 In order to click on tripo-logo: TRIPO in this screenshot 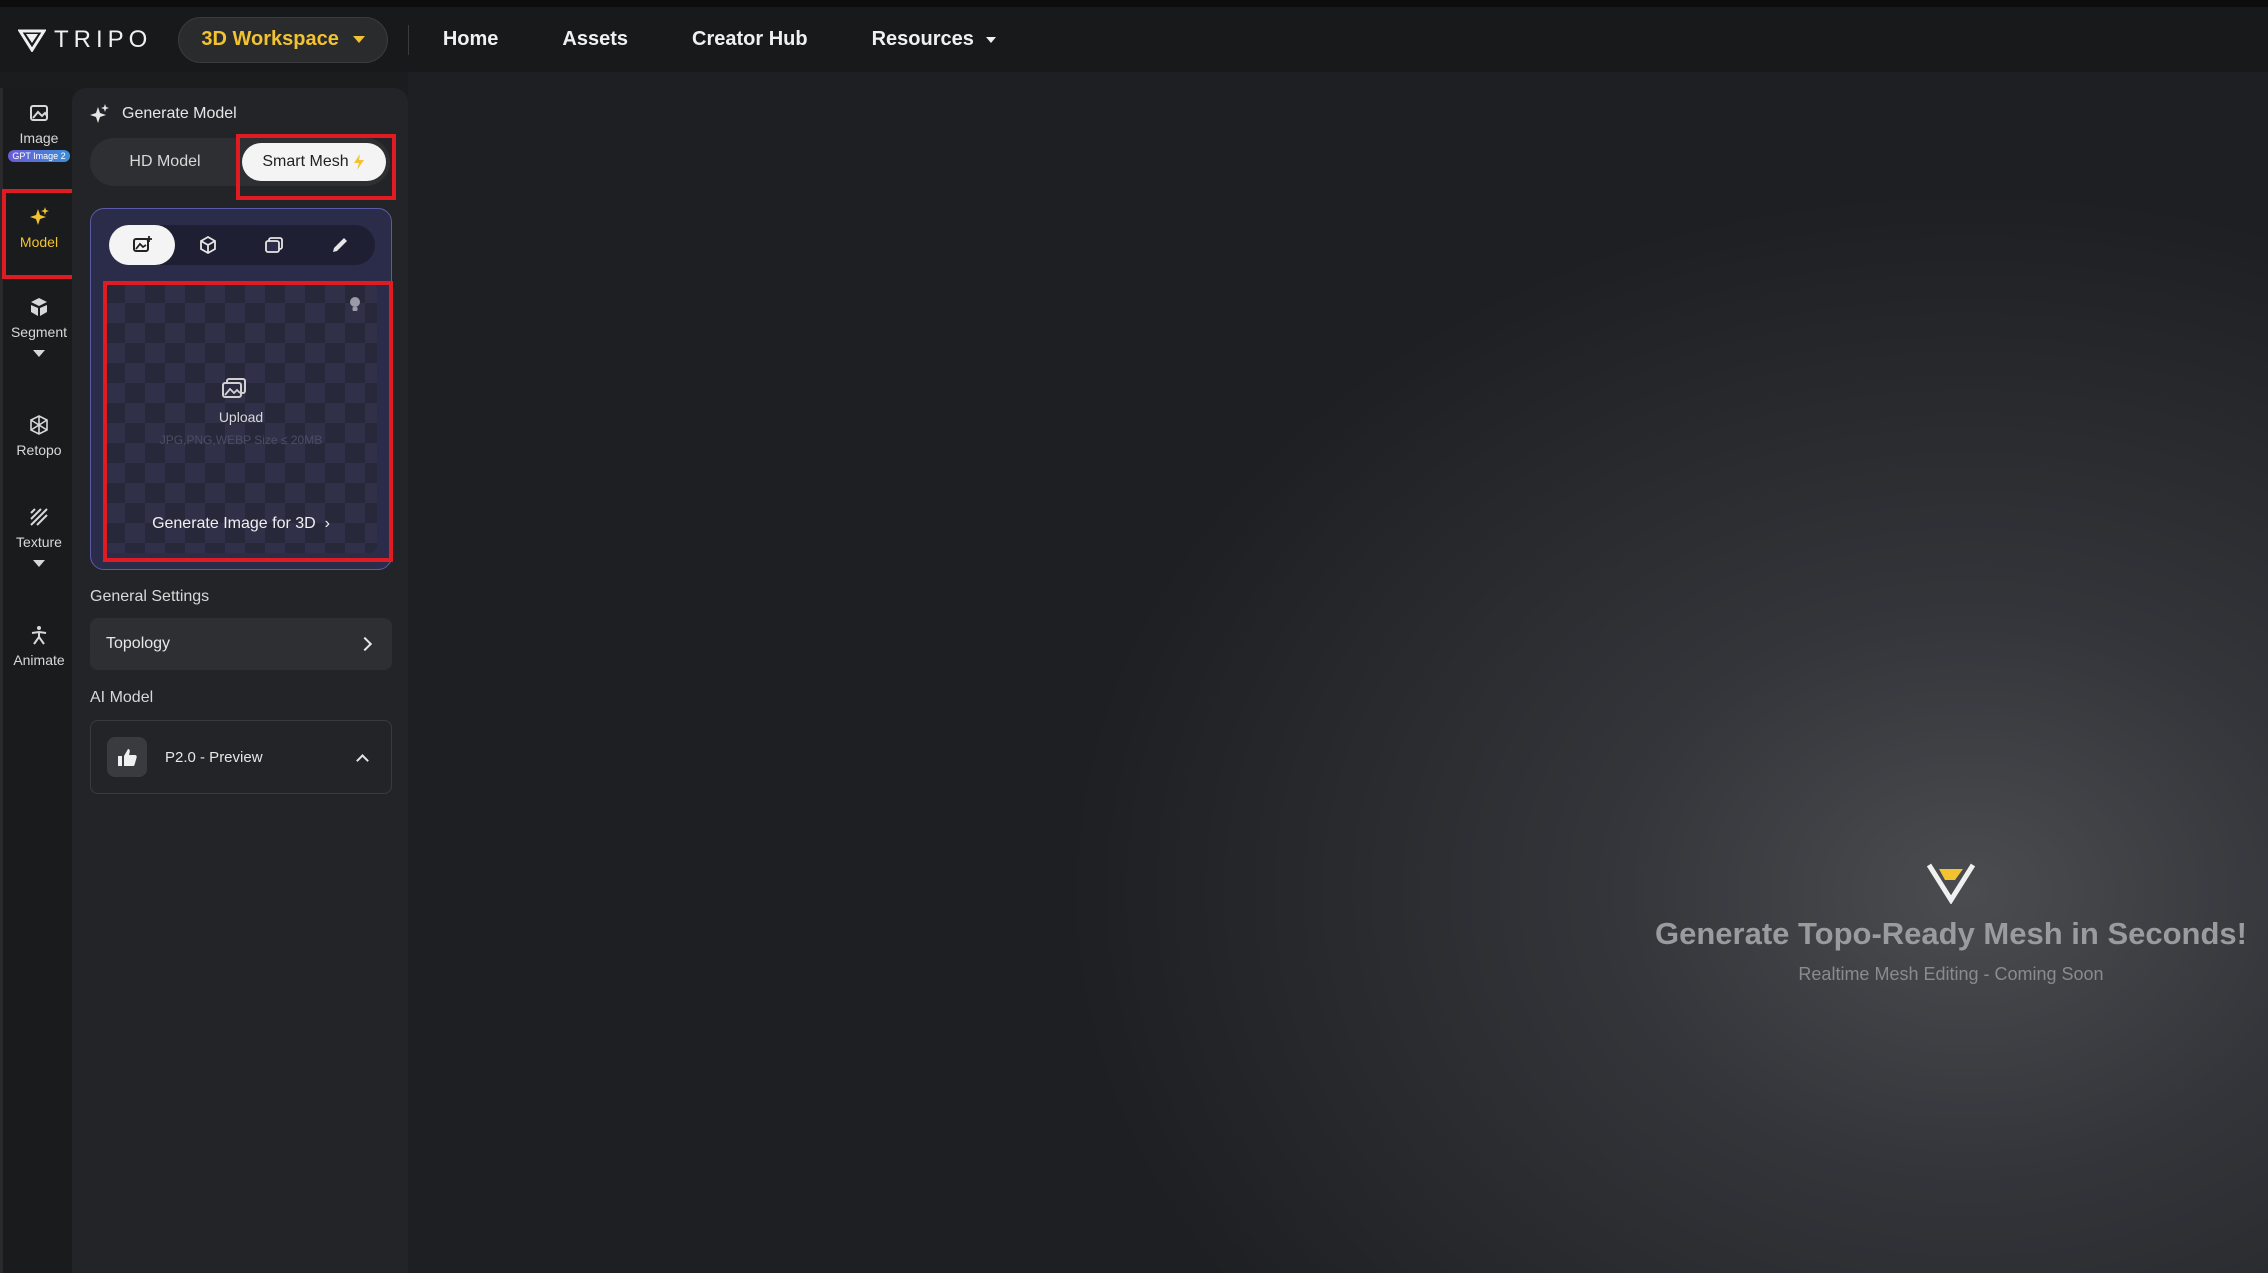, I will do `click(85, 40)`.